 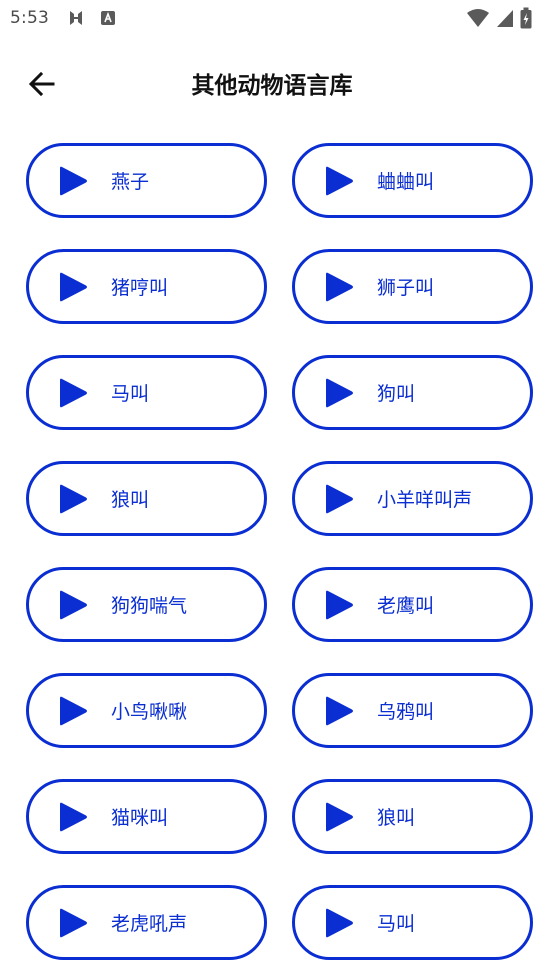 I want to click on sound-button: 猪哼叫, so click(x=146, y=286).